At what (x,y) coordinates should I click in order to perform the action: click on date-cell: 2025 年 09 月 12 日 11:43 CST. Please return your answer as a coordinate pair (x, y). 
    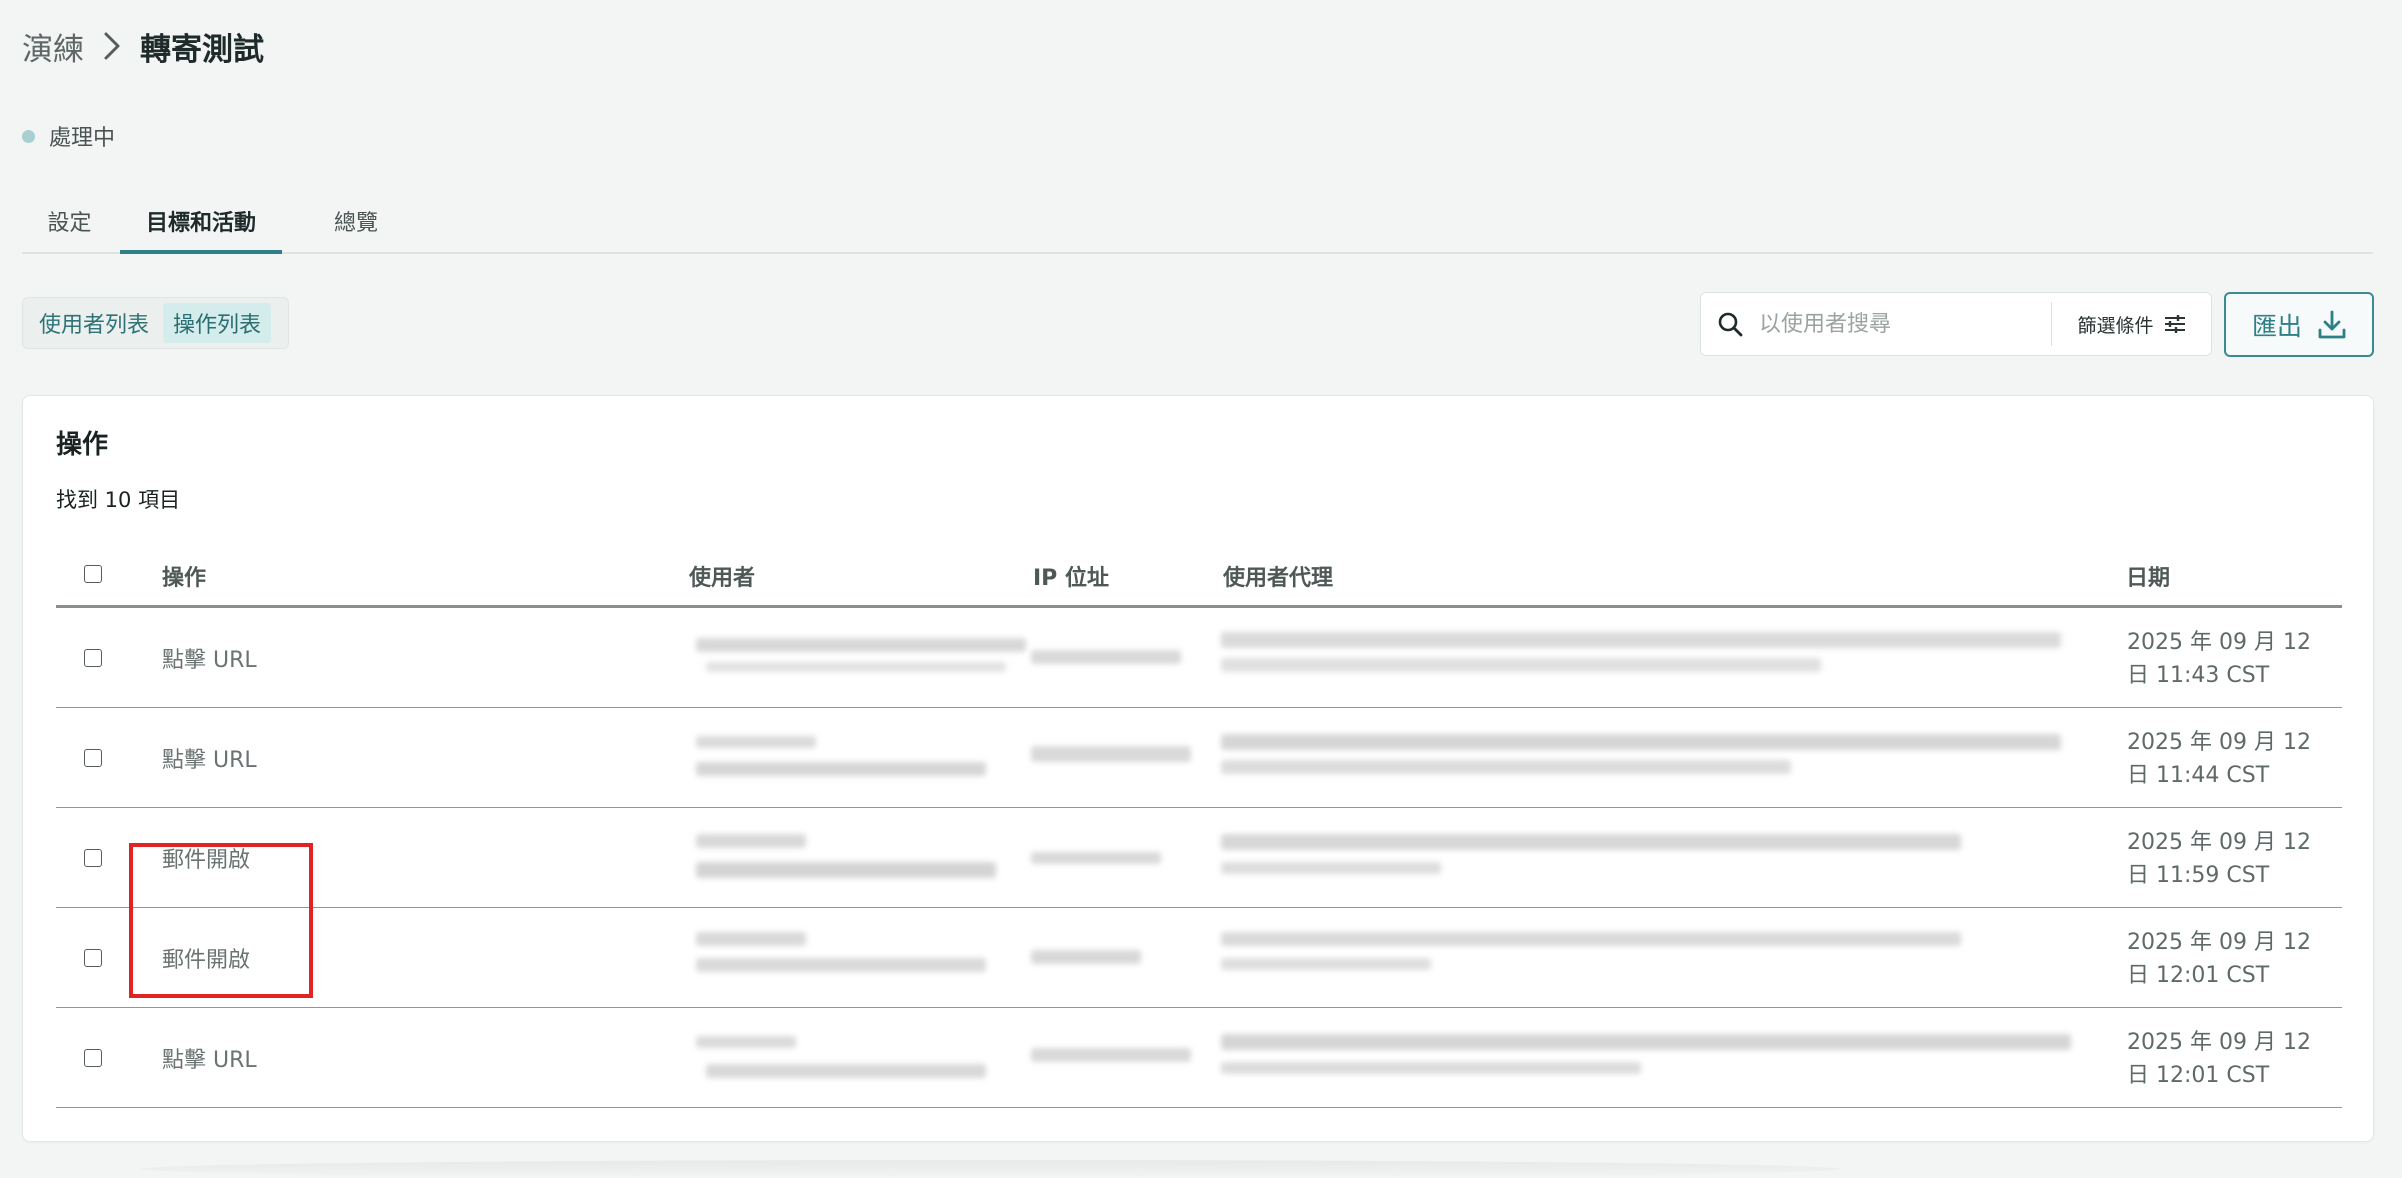
    Looking at the image, I should click on (2227, 659).